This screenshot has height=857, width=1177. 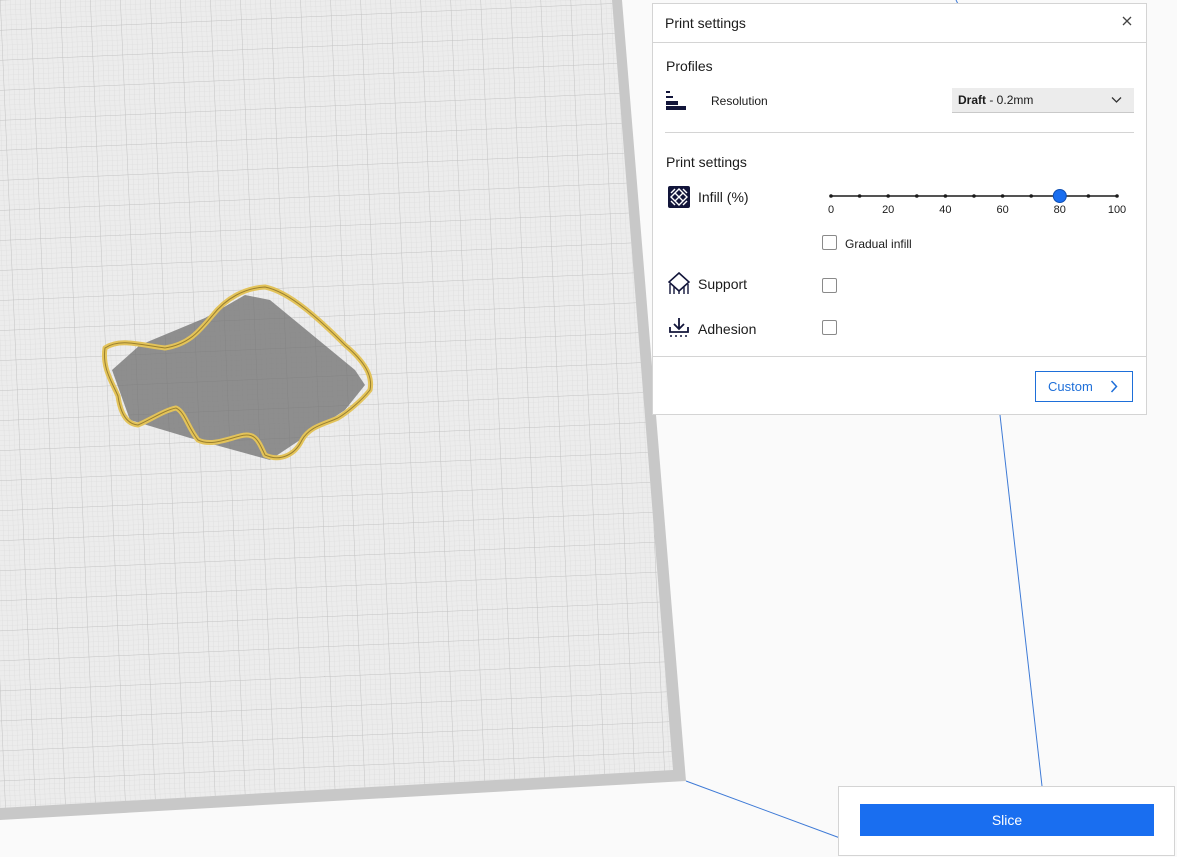 What do you see at coordinates (723, 284) in the screenshot?
I see `support-label: Support` at bounding box center [723, 284].